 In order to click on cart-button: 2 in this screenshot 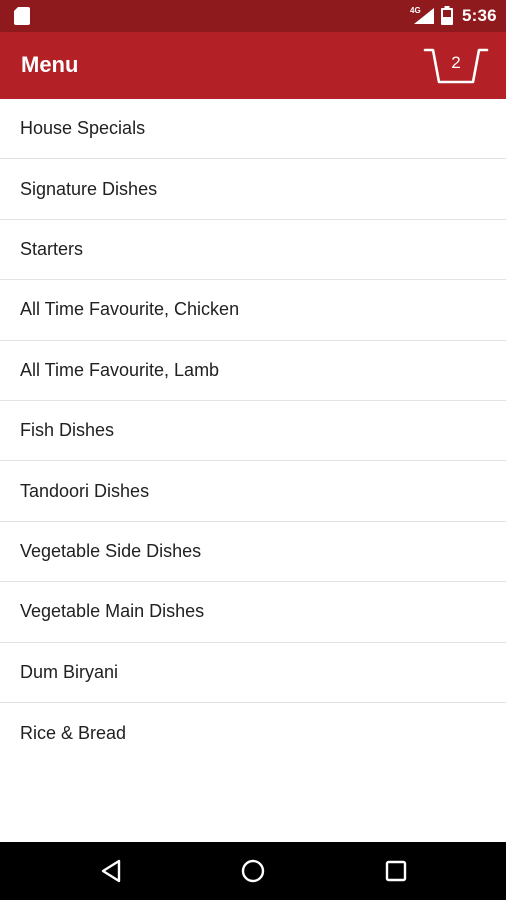, I will do `click(456, 66)`.